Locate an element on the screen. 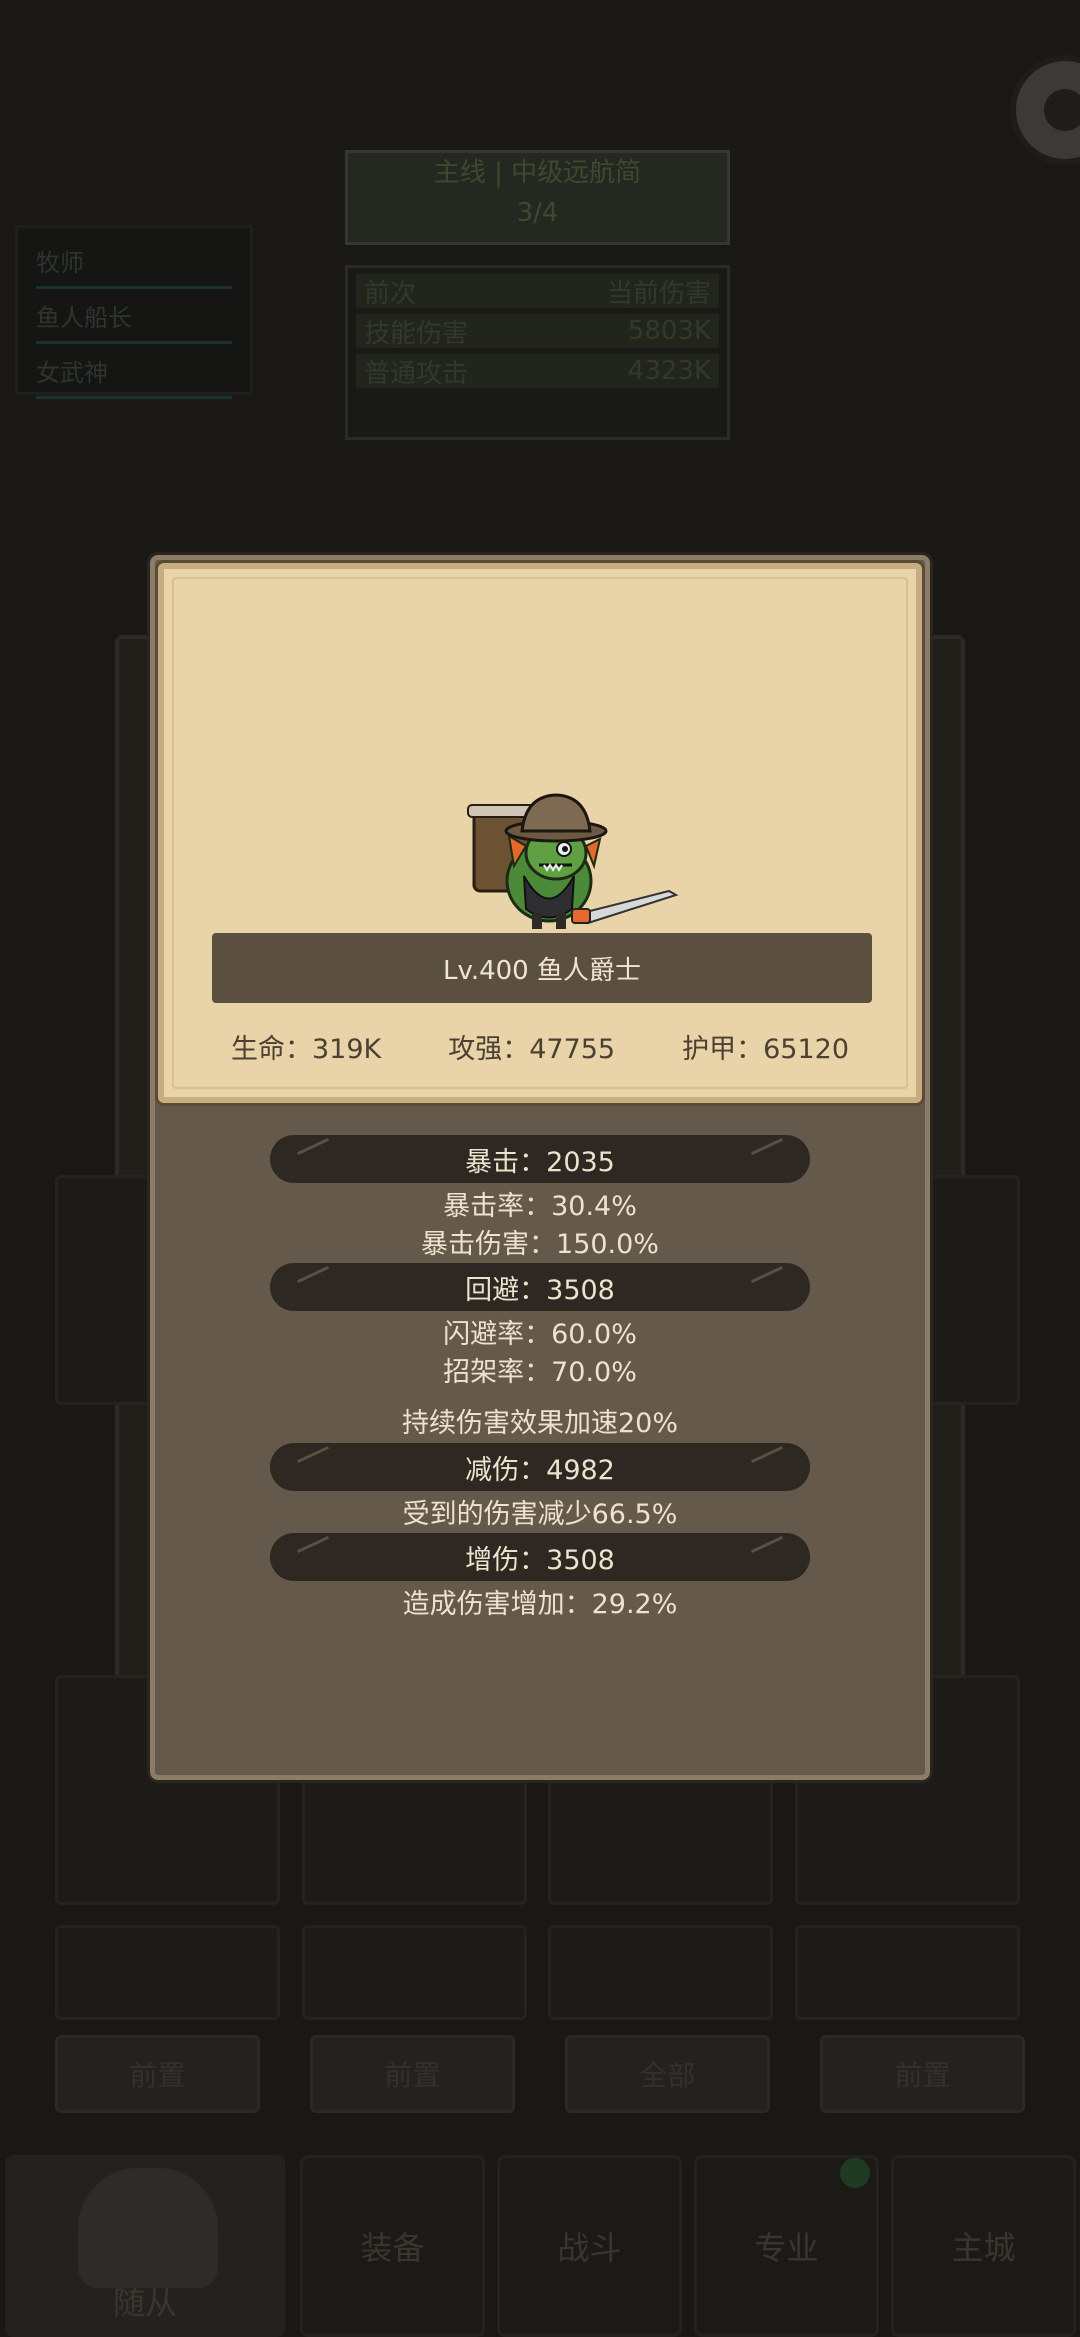 The height and width of the screenshot is (2337, 1080). dodge-pill: 回避：3508 is located at coordinates (540, 1287).